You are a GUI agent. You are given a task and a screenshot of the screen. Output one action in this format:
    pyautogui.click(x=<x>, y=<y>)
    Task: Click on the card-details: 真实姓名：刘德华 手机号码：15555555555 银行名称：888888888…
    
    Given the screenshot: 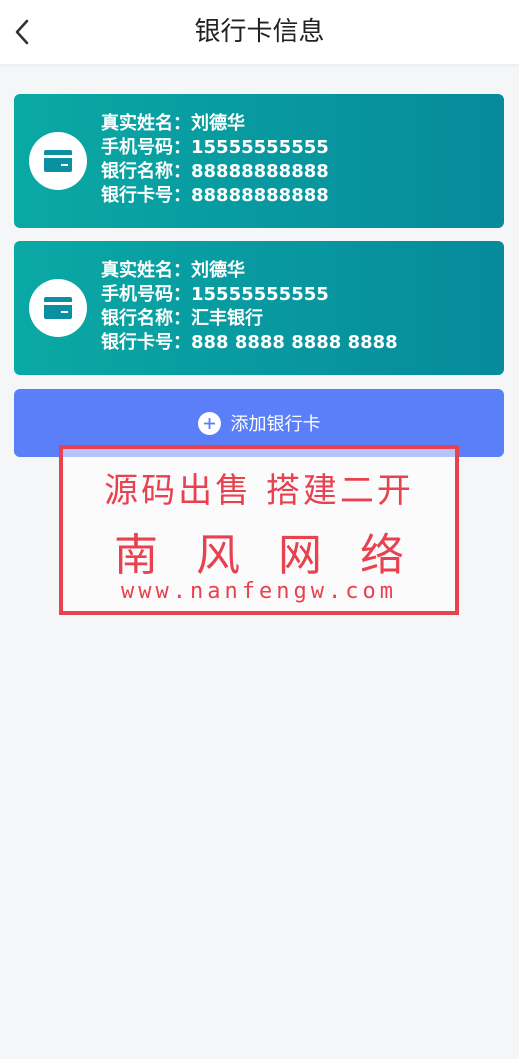 What is the action you would take?
    pyautogui.click(x=215, y=160)
    